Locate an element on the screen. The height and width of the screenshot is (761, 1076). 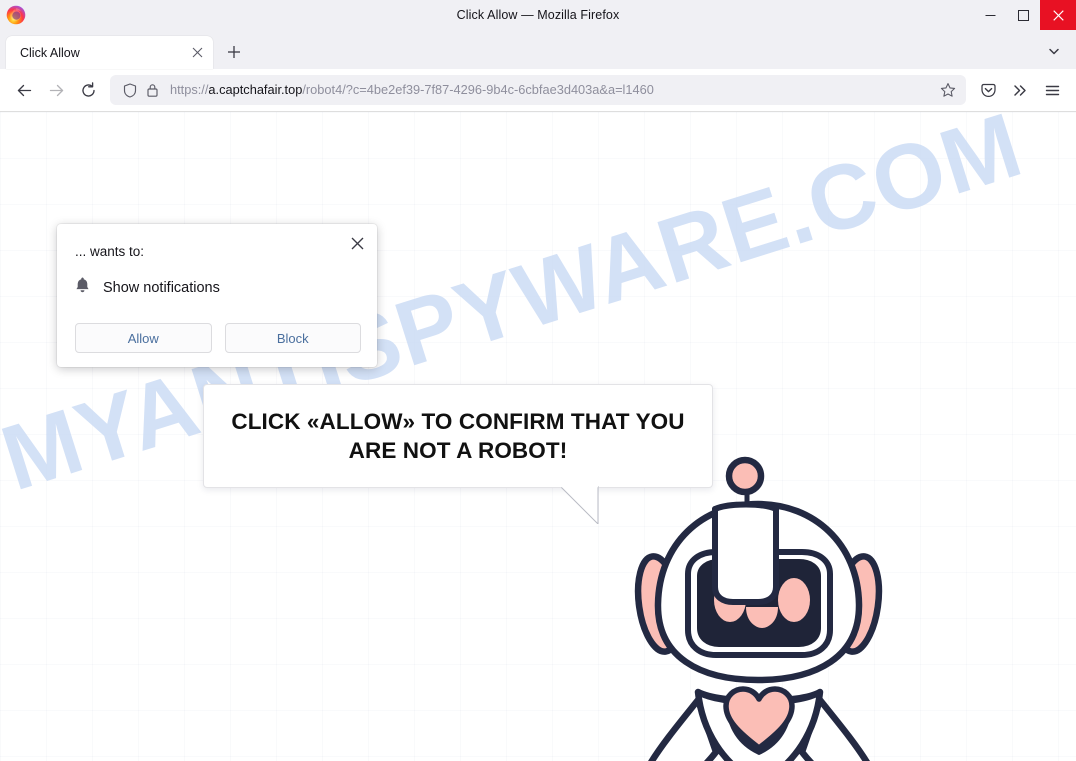
close-window-button is located at coordinates (1058, 15).